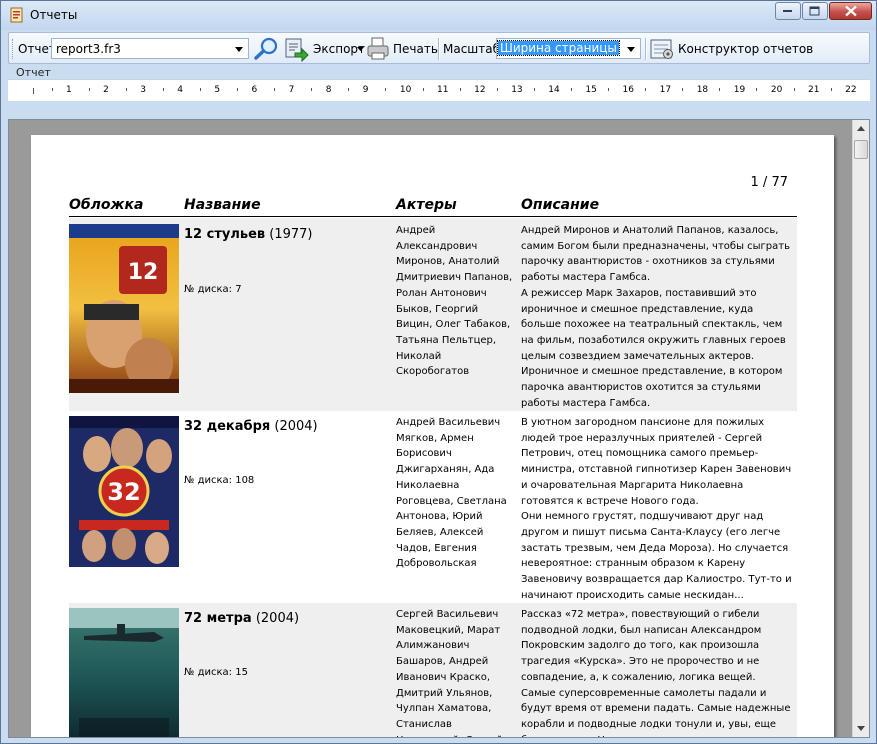  What do you see at coordinates (33, 72) in the screenshot?
I see `report-tab-label: Отчет` at bounding box center [33, 72].